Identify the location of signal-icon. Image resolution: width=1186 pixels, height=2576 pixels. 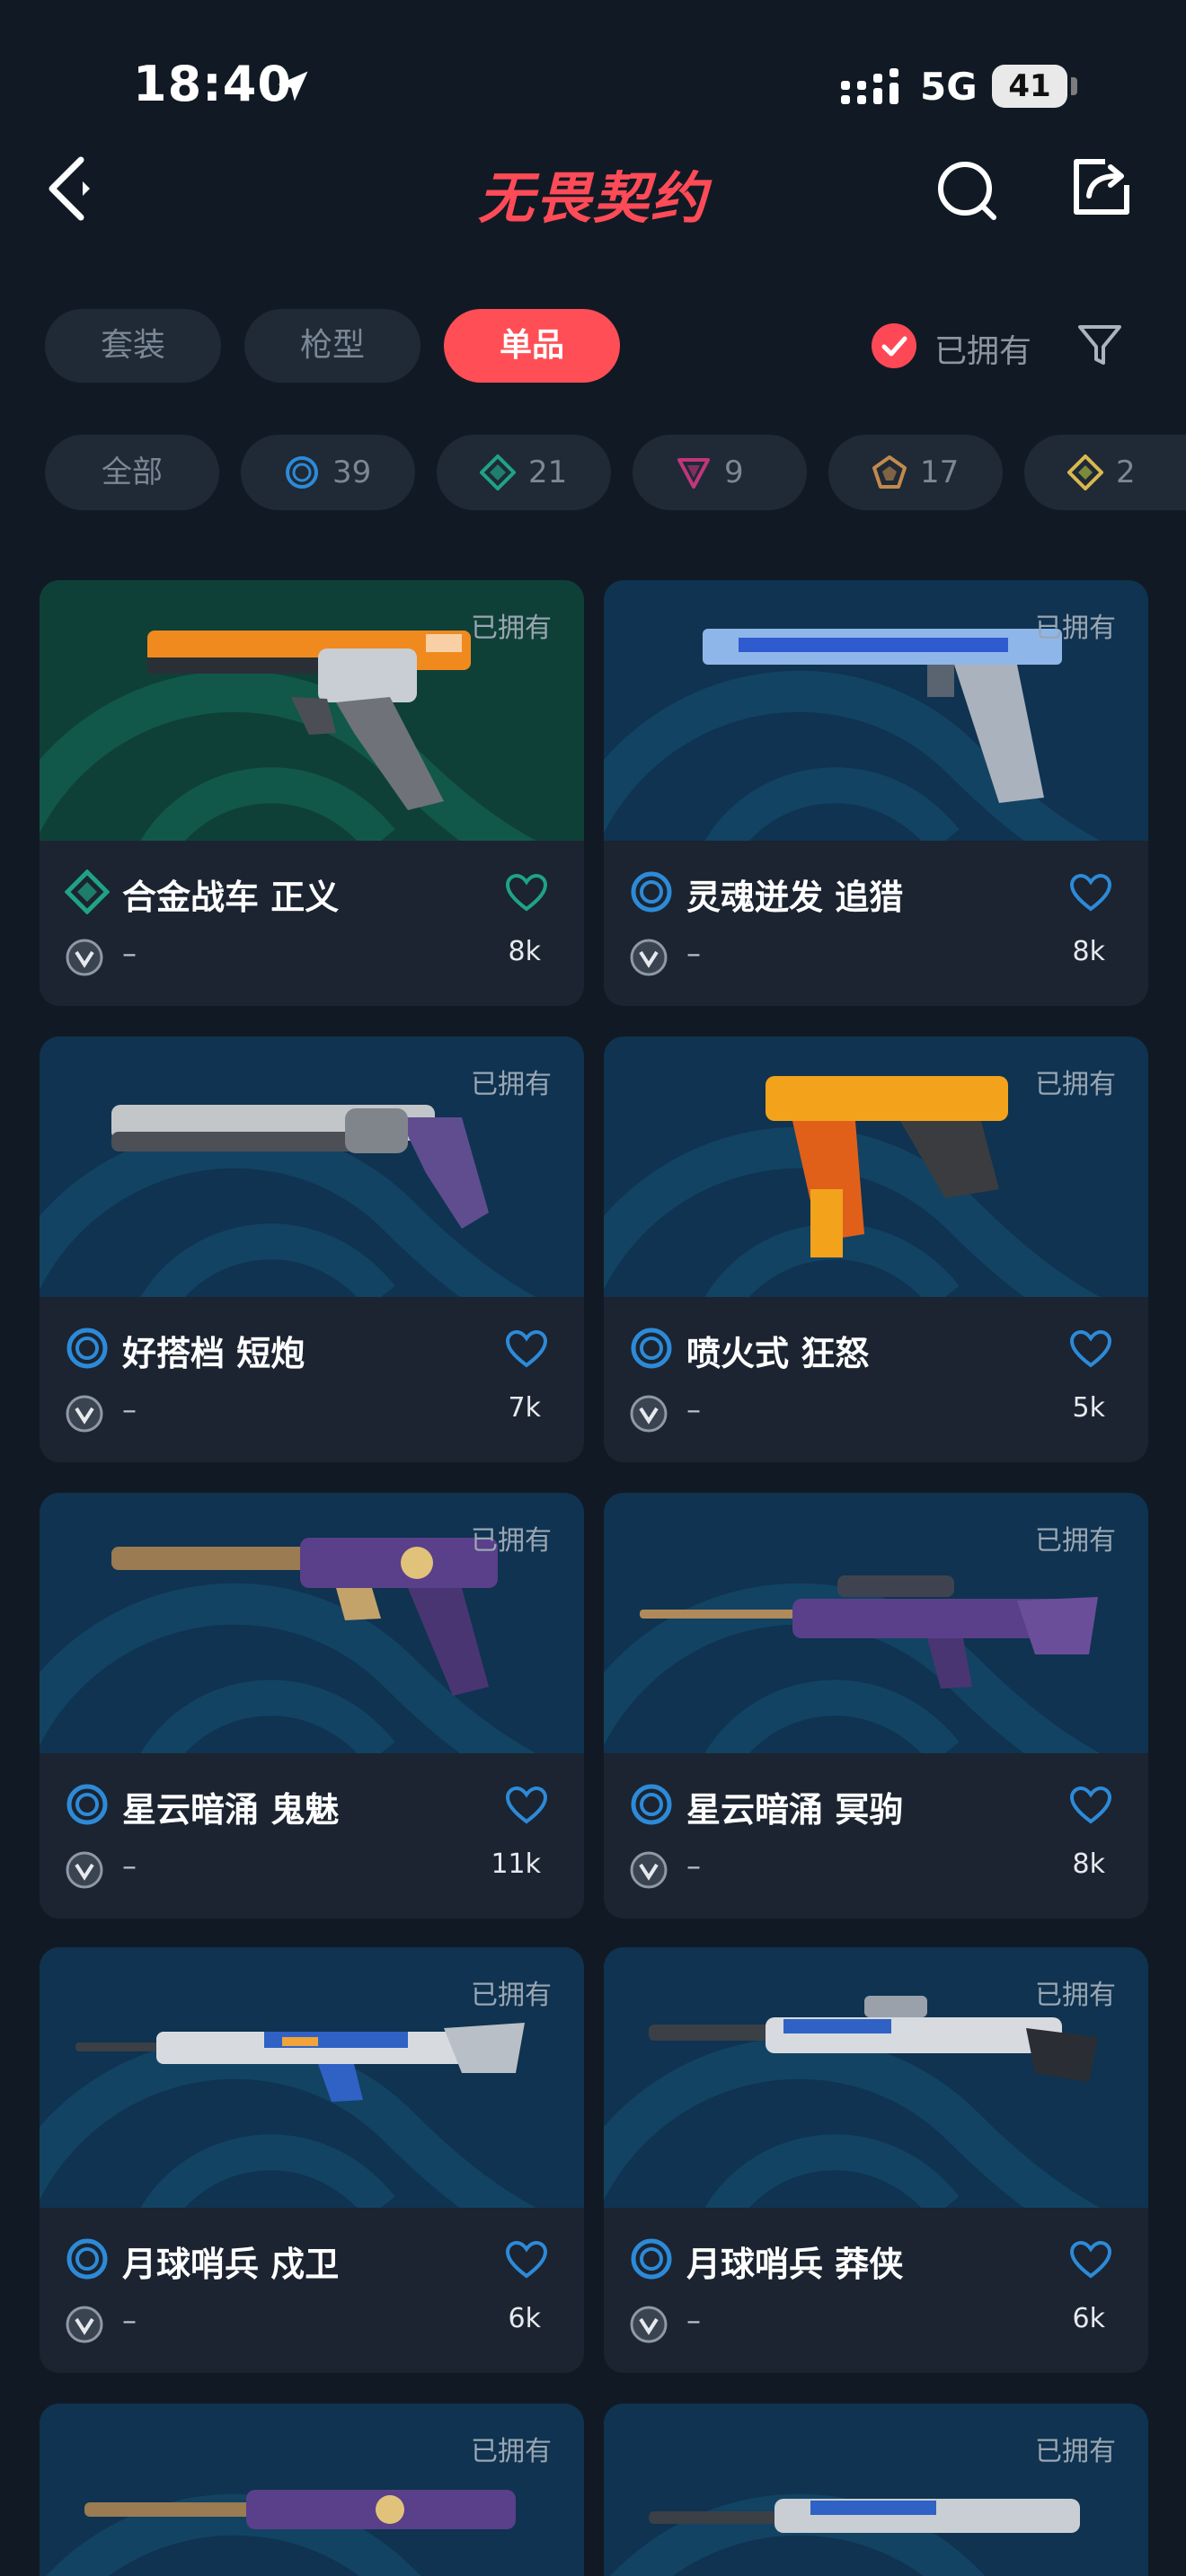
(869, 86).